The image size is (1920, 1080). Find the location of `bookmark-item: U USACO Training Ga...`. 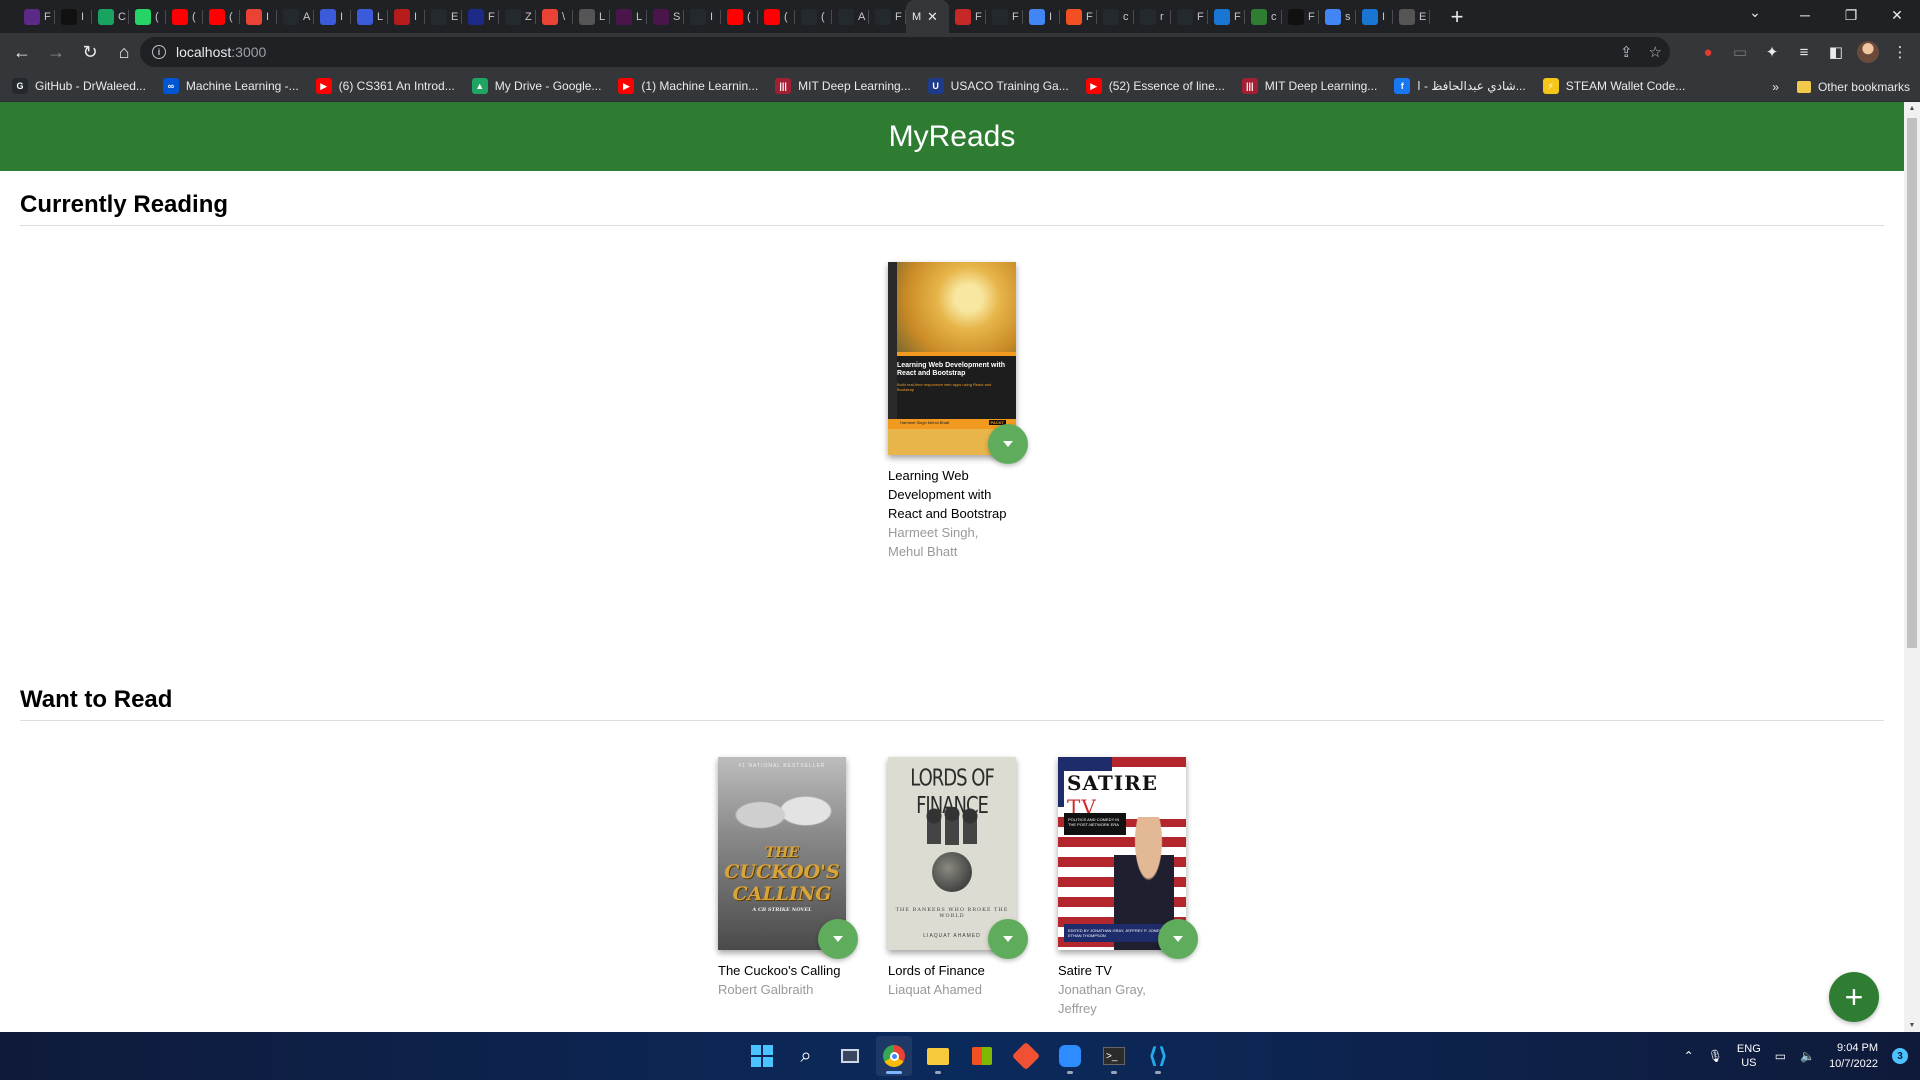

bookmark-item: U USACO Training Ga... is located at coordinates (998, 86).